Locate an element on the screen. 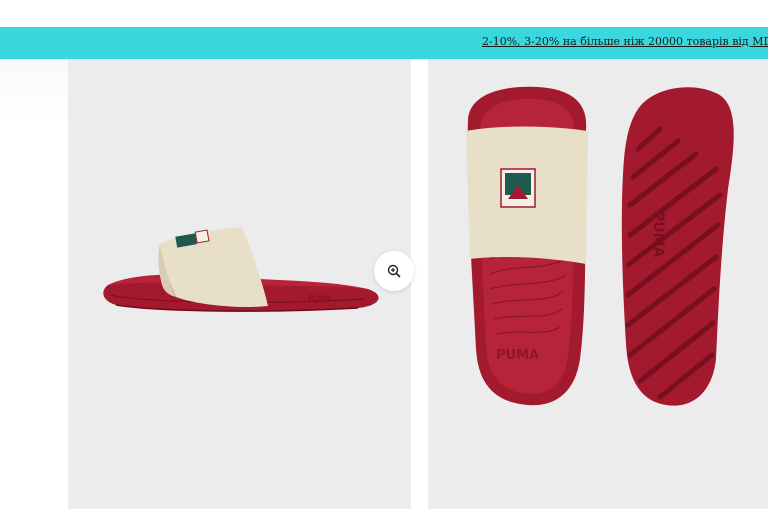 The image size is (768, 514). zoom-in-icon is located at coordinates (394, 271).